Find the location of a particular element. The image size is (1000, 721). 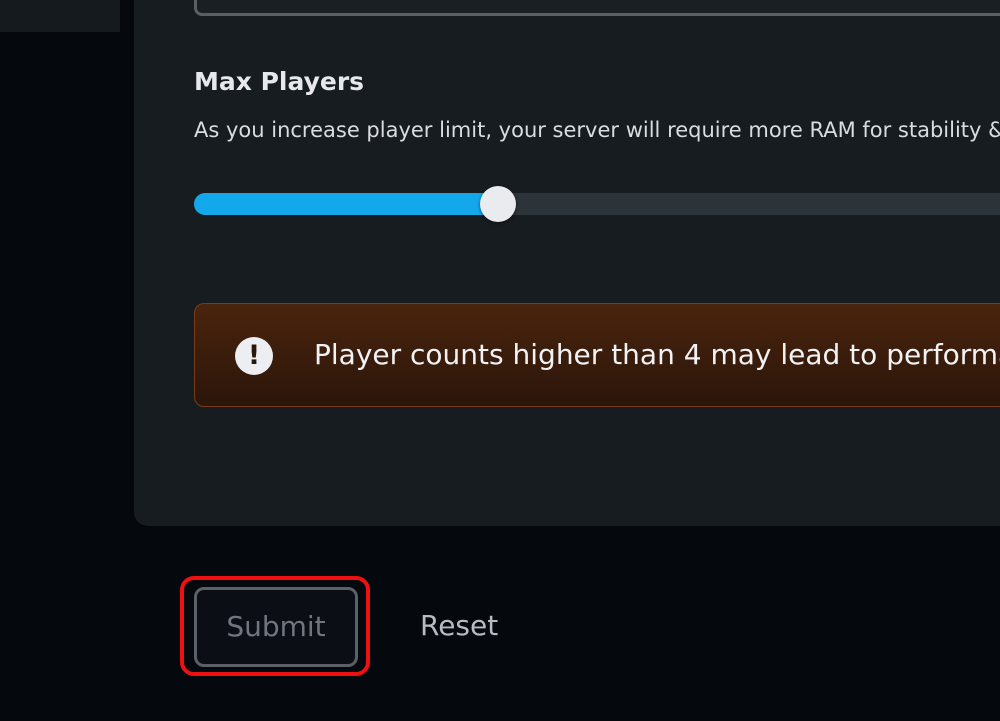

exclamation-circle-icon: ! is located at coordinates (254, 356).